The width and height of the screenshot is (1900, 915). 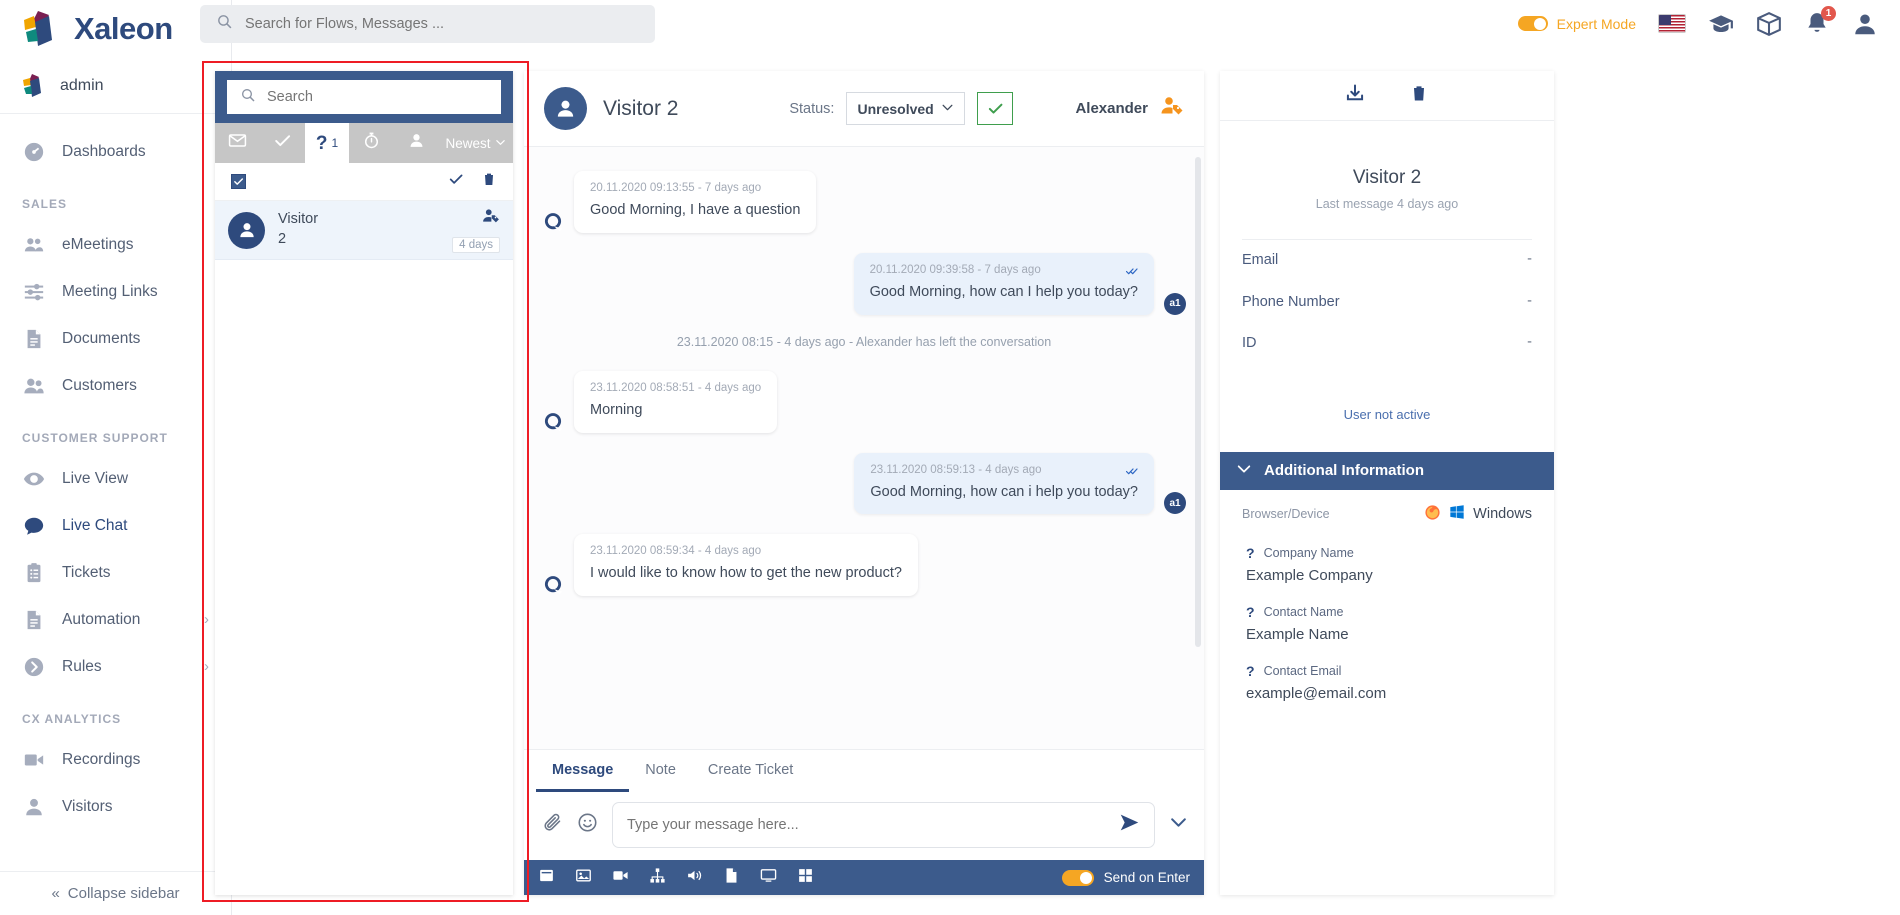 I want to click on chat-header: Visitor 2 Status: Unresolved Alexander, so click(x=864, y=109).